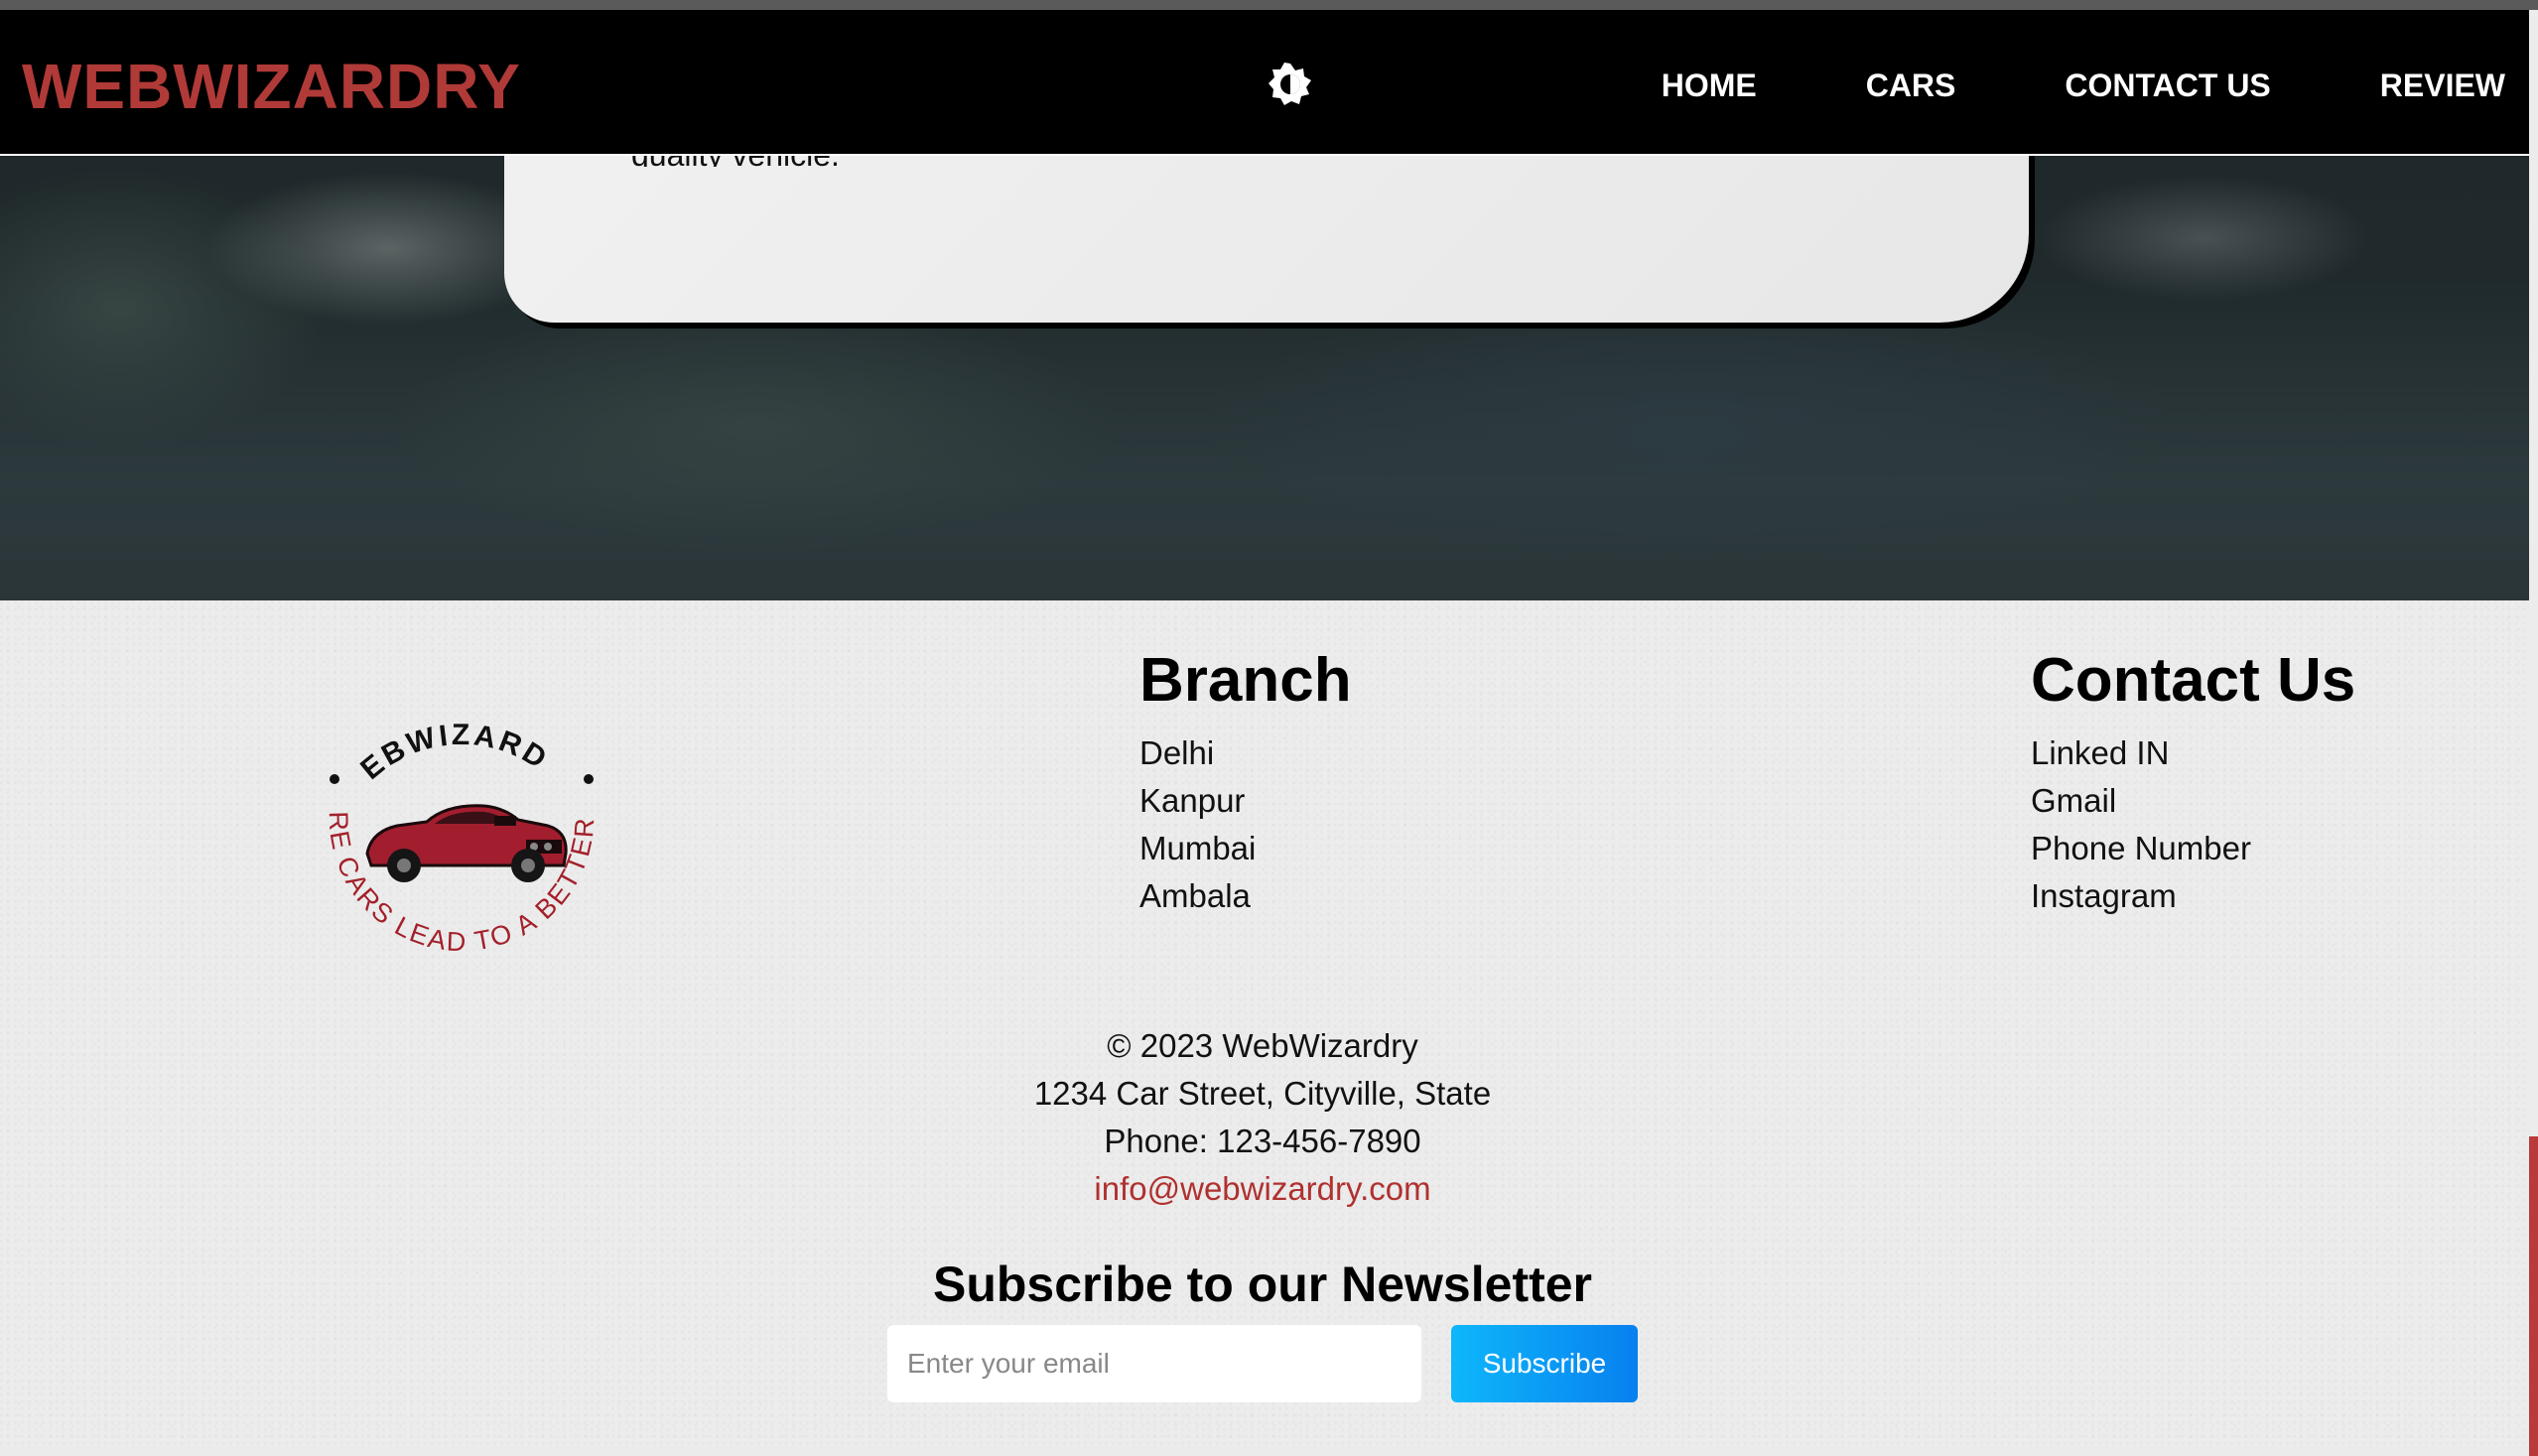 This screenshot has height=1456, width=2538. What do you see at coordinates (2141, 848) in the screenshot?
I see `contact-item-phone: Phone Number` at bounding box center [2141, 848].